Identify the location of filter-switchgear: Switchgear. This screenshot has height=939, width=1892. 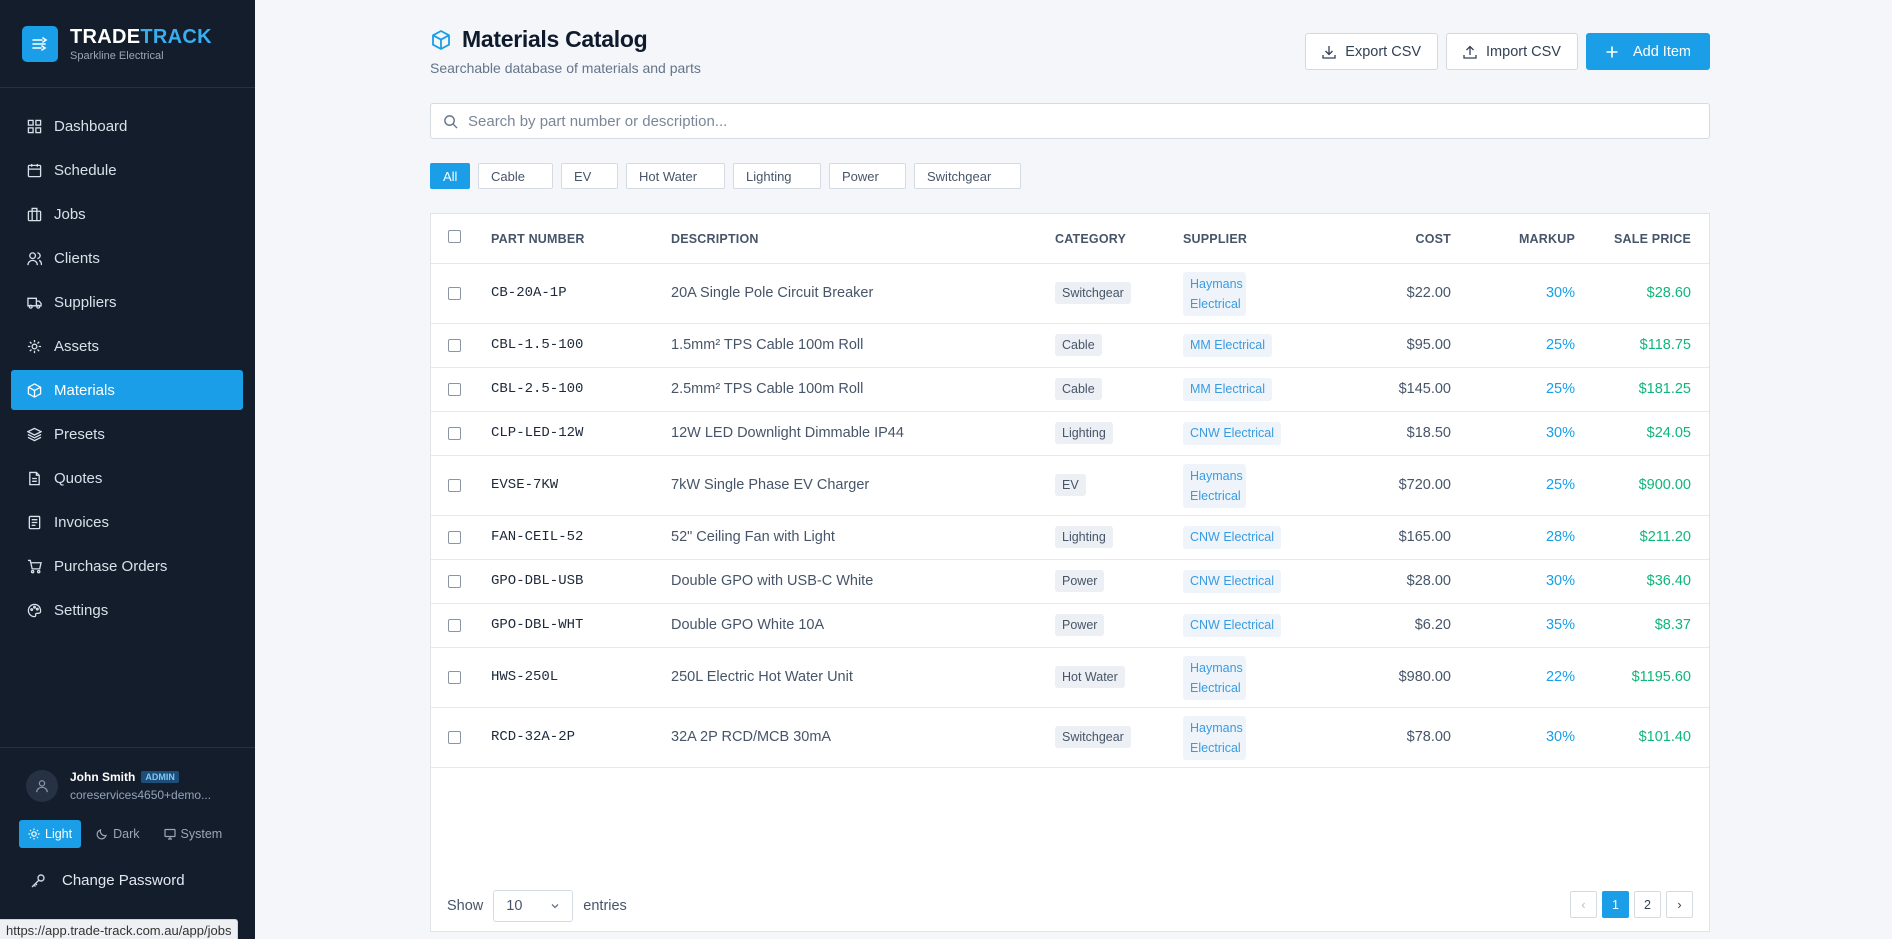
(967, 176).